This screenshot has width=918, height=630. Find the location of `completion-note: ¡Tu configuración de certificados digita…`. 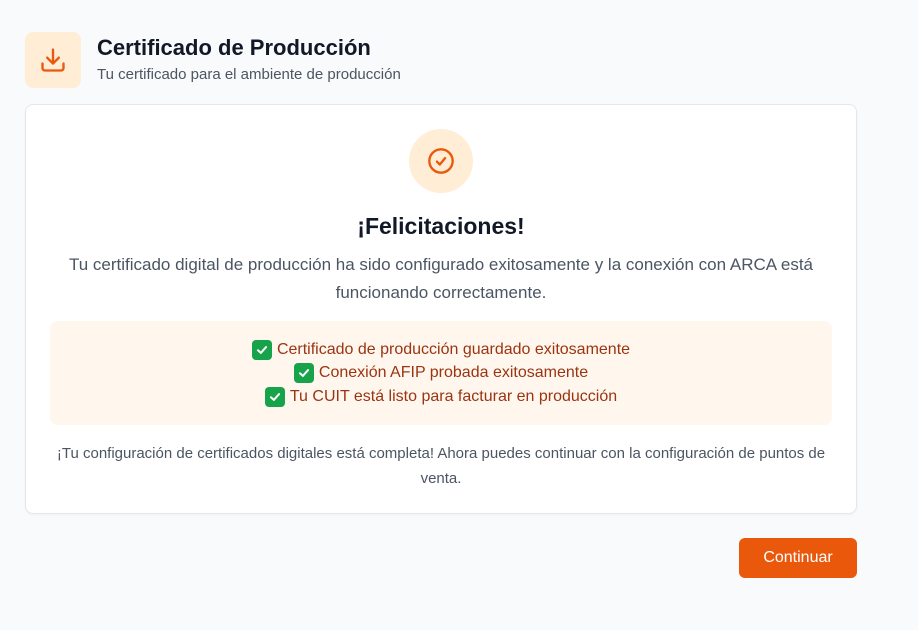

completion-note: ¡Tu configuración de certificados digita… is located at coordinates (441, 466).